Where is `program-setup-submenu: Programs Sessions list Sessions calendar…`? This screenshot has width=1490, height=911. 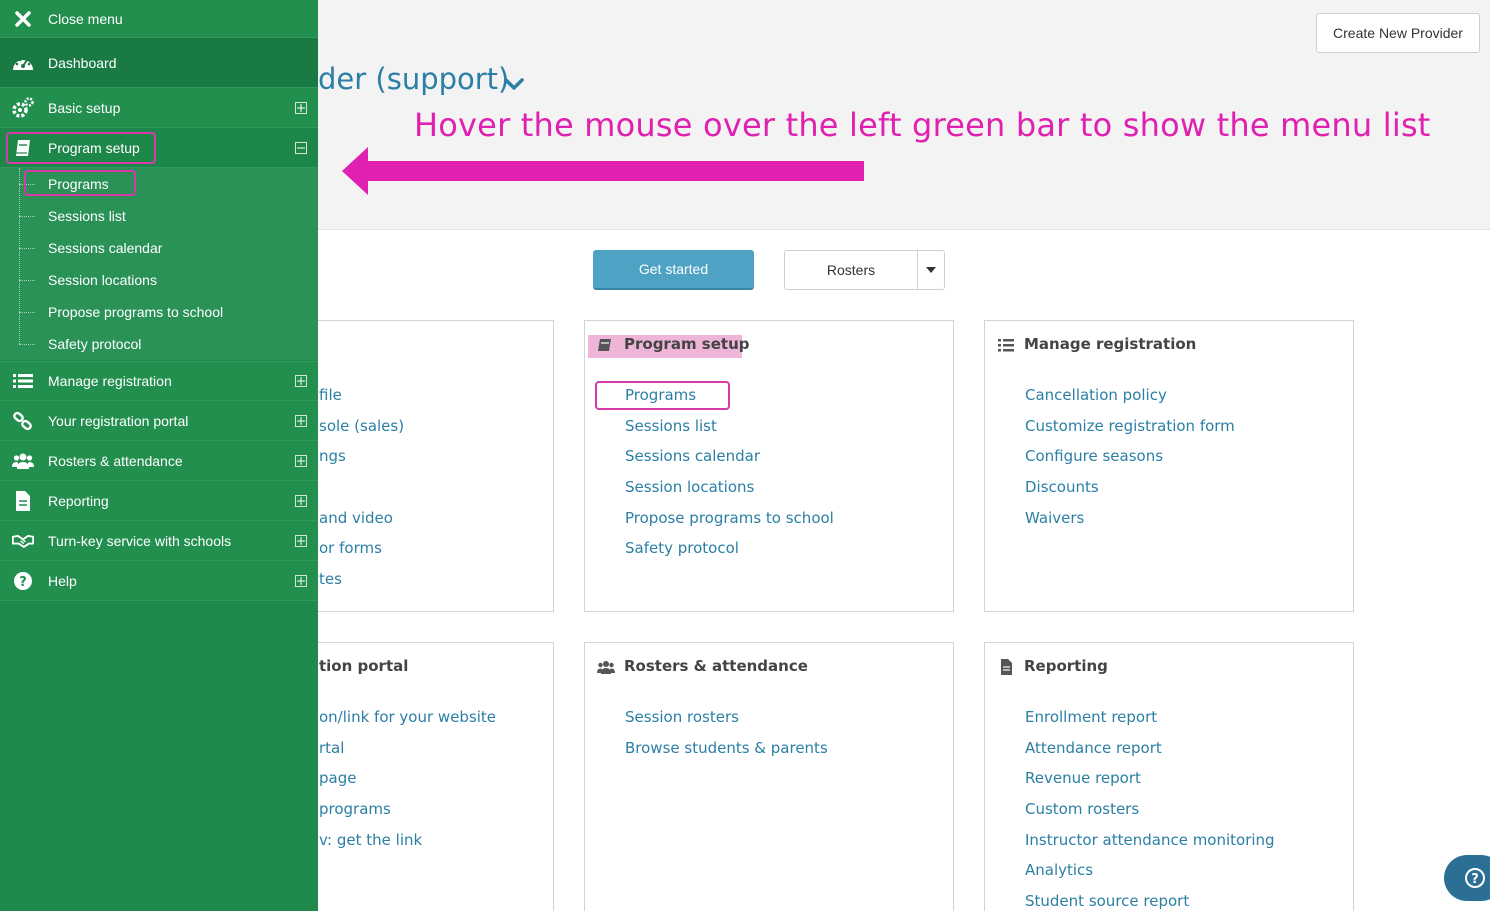 program-setup-submenu: Programs Sessions list Sessions calendar… is located at coordinates (159, 264).